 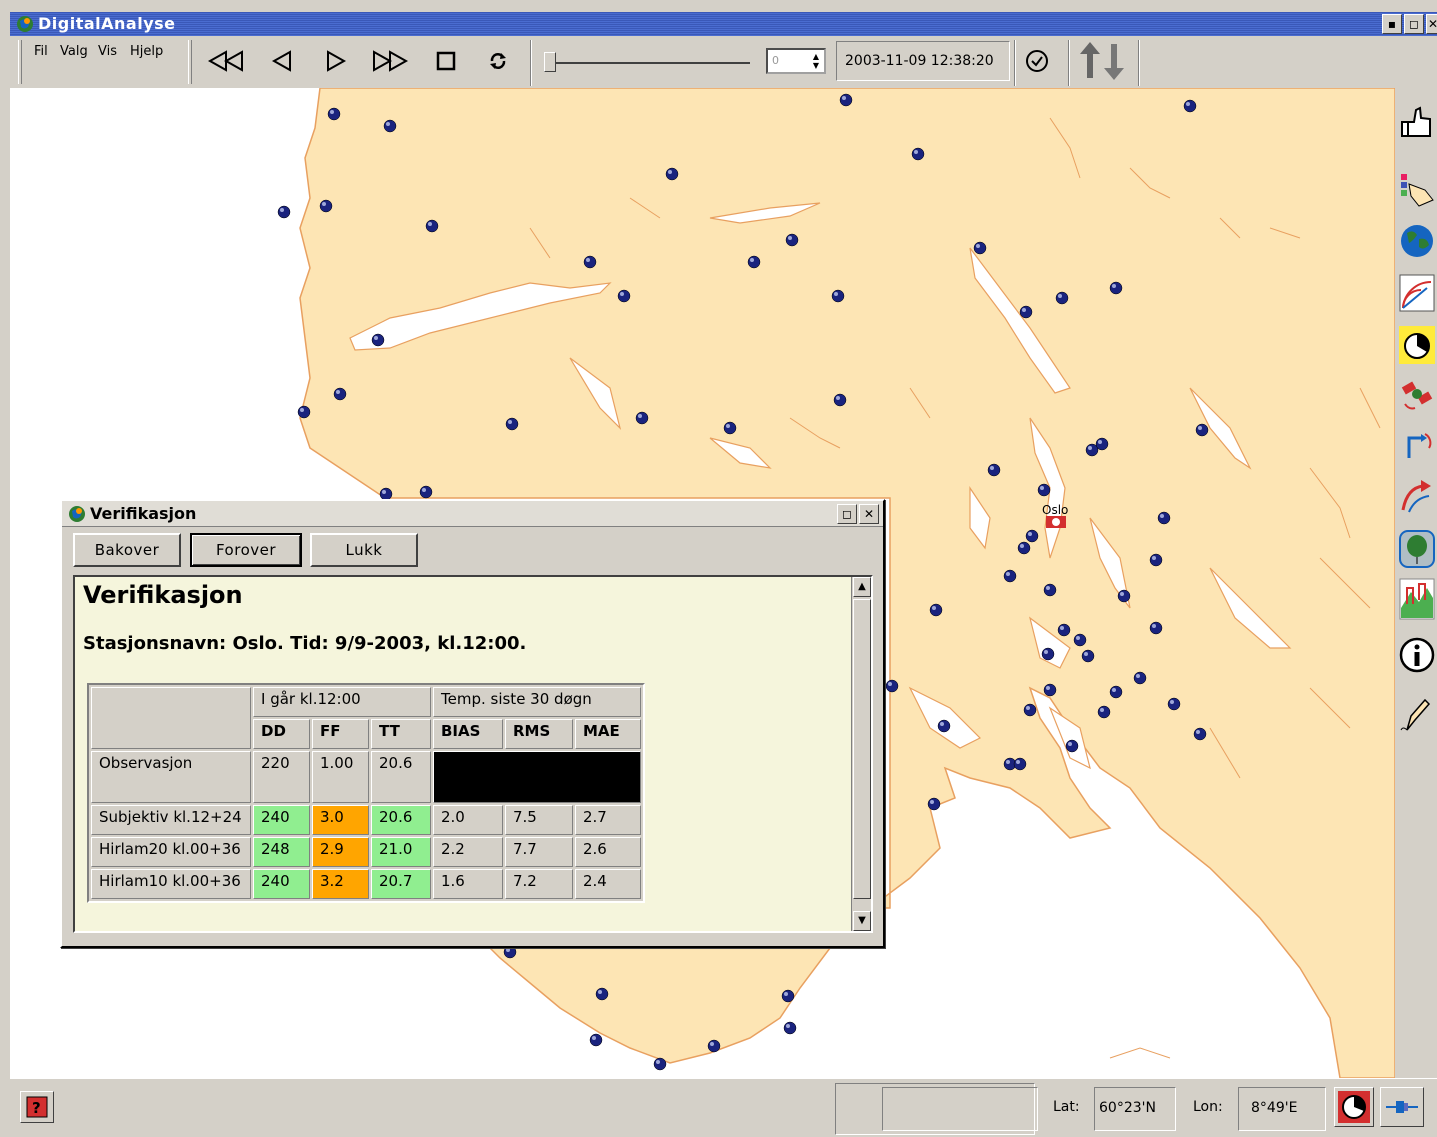 What do you see at coordinates (1417, 189) in the screenshot?
I see `pointer-hand-tool` at bounding box center [1417, 189].